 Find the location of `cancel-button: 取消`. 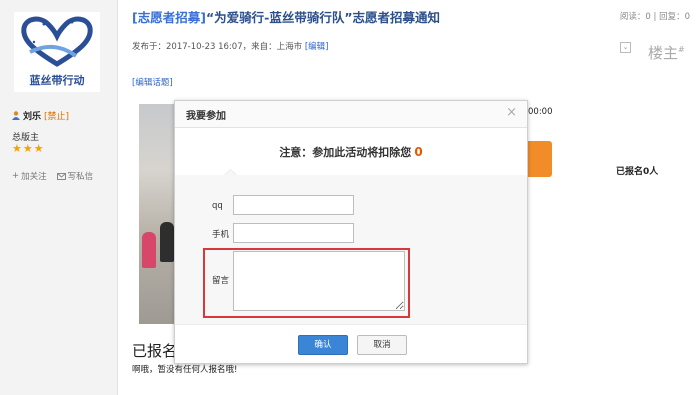

cancel-button: 取消 is located at coordinates (382, 345).